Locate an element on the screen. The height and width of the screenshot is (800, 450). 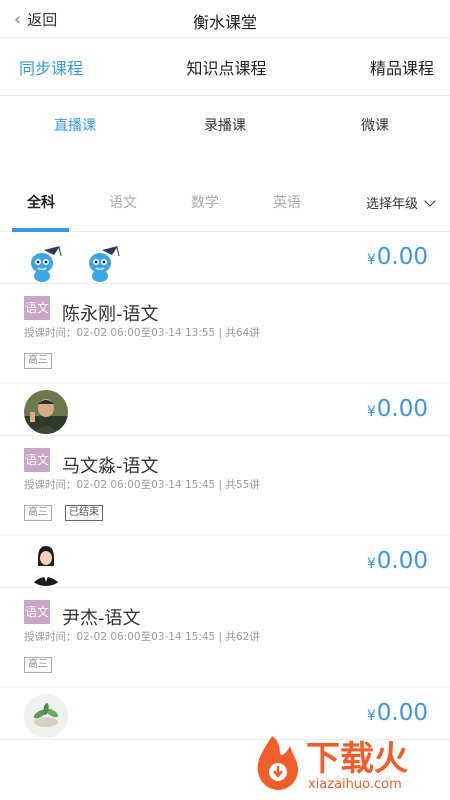
main-tabs: 同步课程 知识点课程 精品课程 is located at coordinates (225, 67).